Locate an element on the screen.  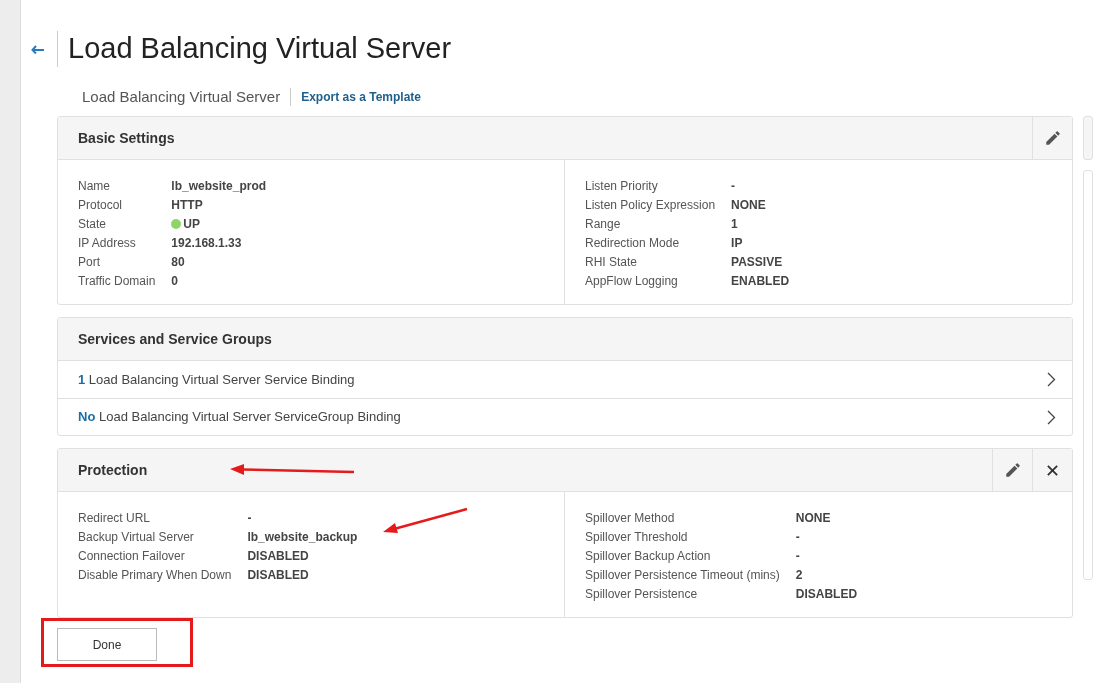
binding-label: Load Balancing Virtual Server ServiceGroup Binding is located at coordinates (249, 417).